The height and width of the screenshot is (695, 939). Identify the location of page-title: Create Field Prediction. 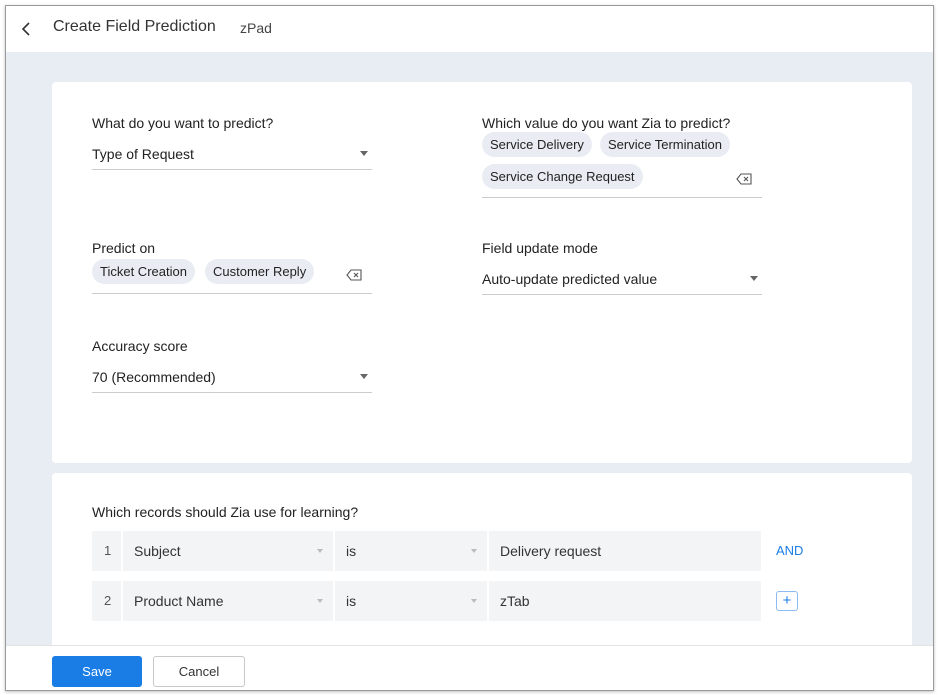
(134, 26).